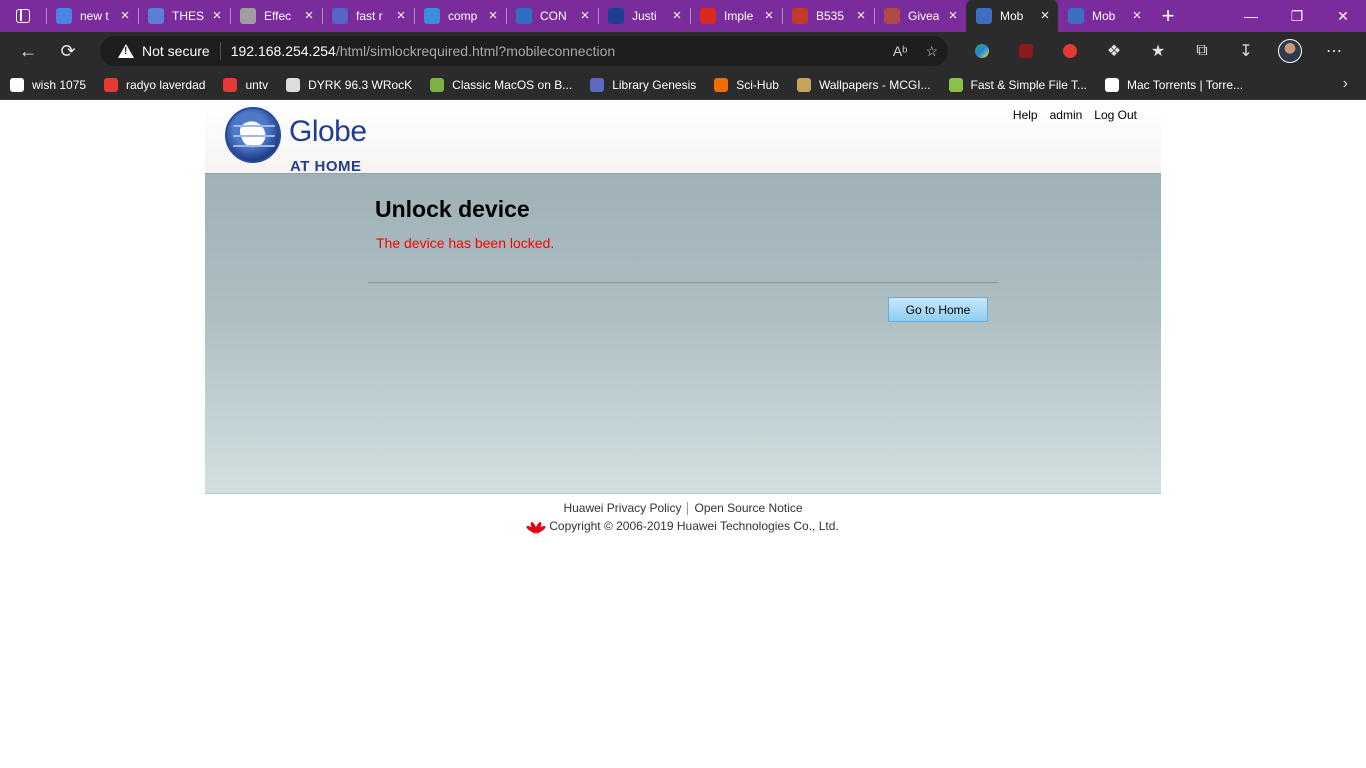 The width and height of the screenshot is (1366, 768). Describe the element at coordinates (683, 282) in the screenshot. I see `content-divider` at that location.